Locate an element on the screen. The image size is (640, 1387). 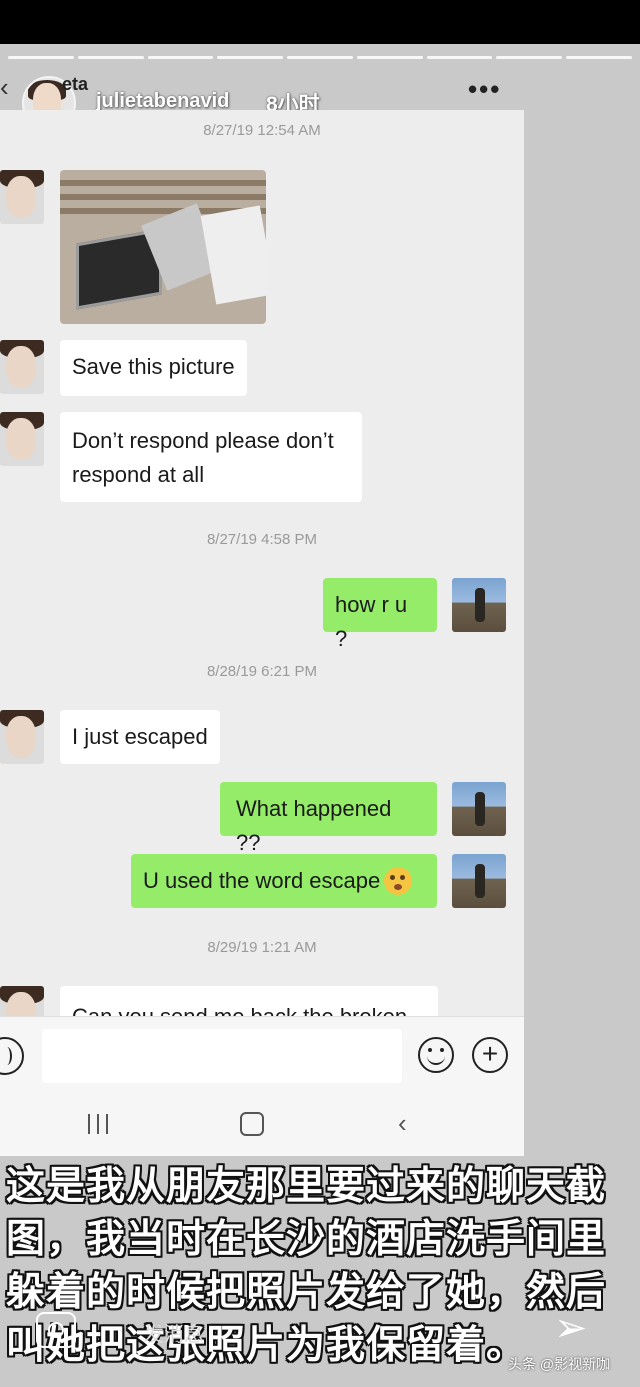
plus-icon: + is located at coordinates (490, 1055).